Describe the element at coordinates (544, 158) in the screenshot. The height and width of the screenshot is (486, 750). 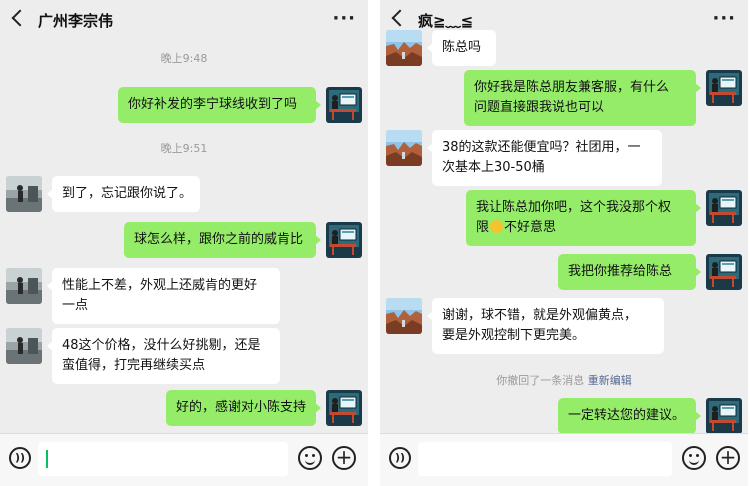
I see `message-bubble: 38的这款还能便宜吗？社团用，一 次基本上30-50桶` at that location.